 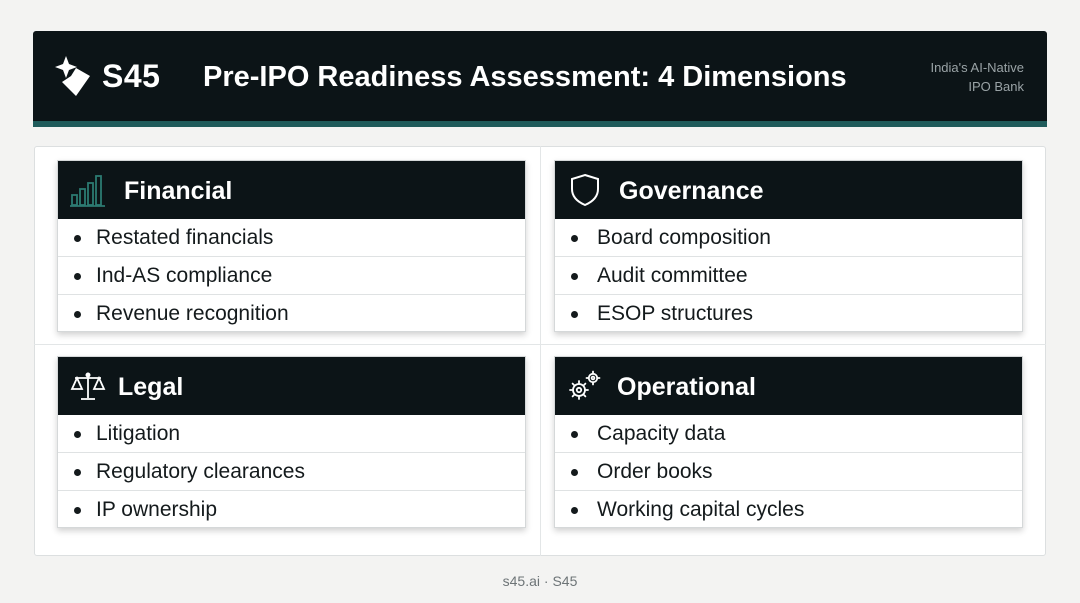 What do you see at coordinates (585, 190) in the screenshot?
I see `shield-icon` at bounding box center [585, 190].